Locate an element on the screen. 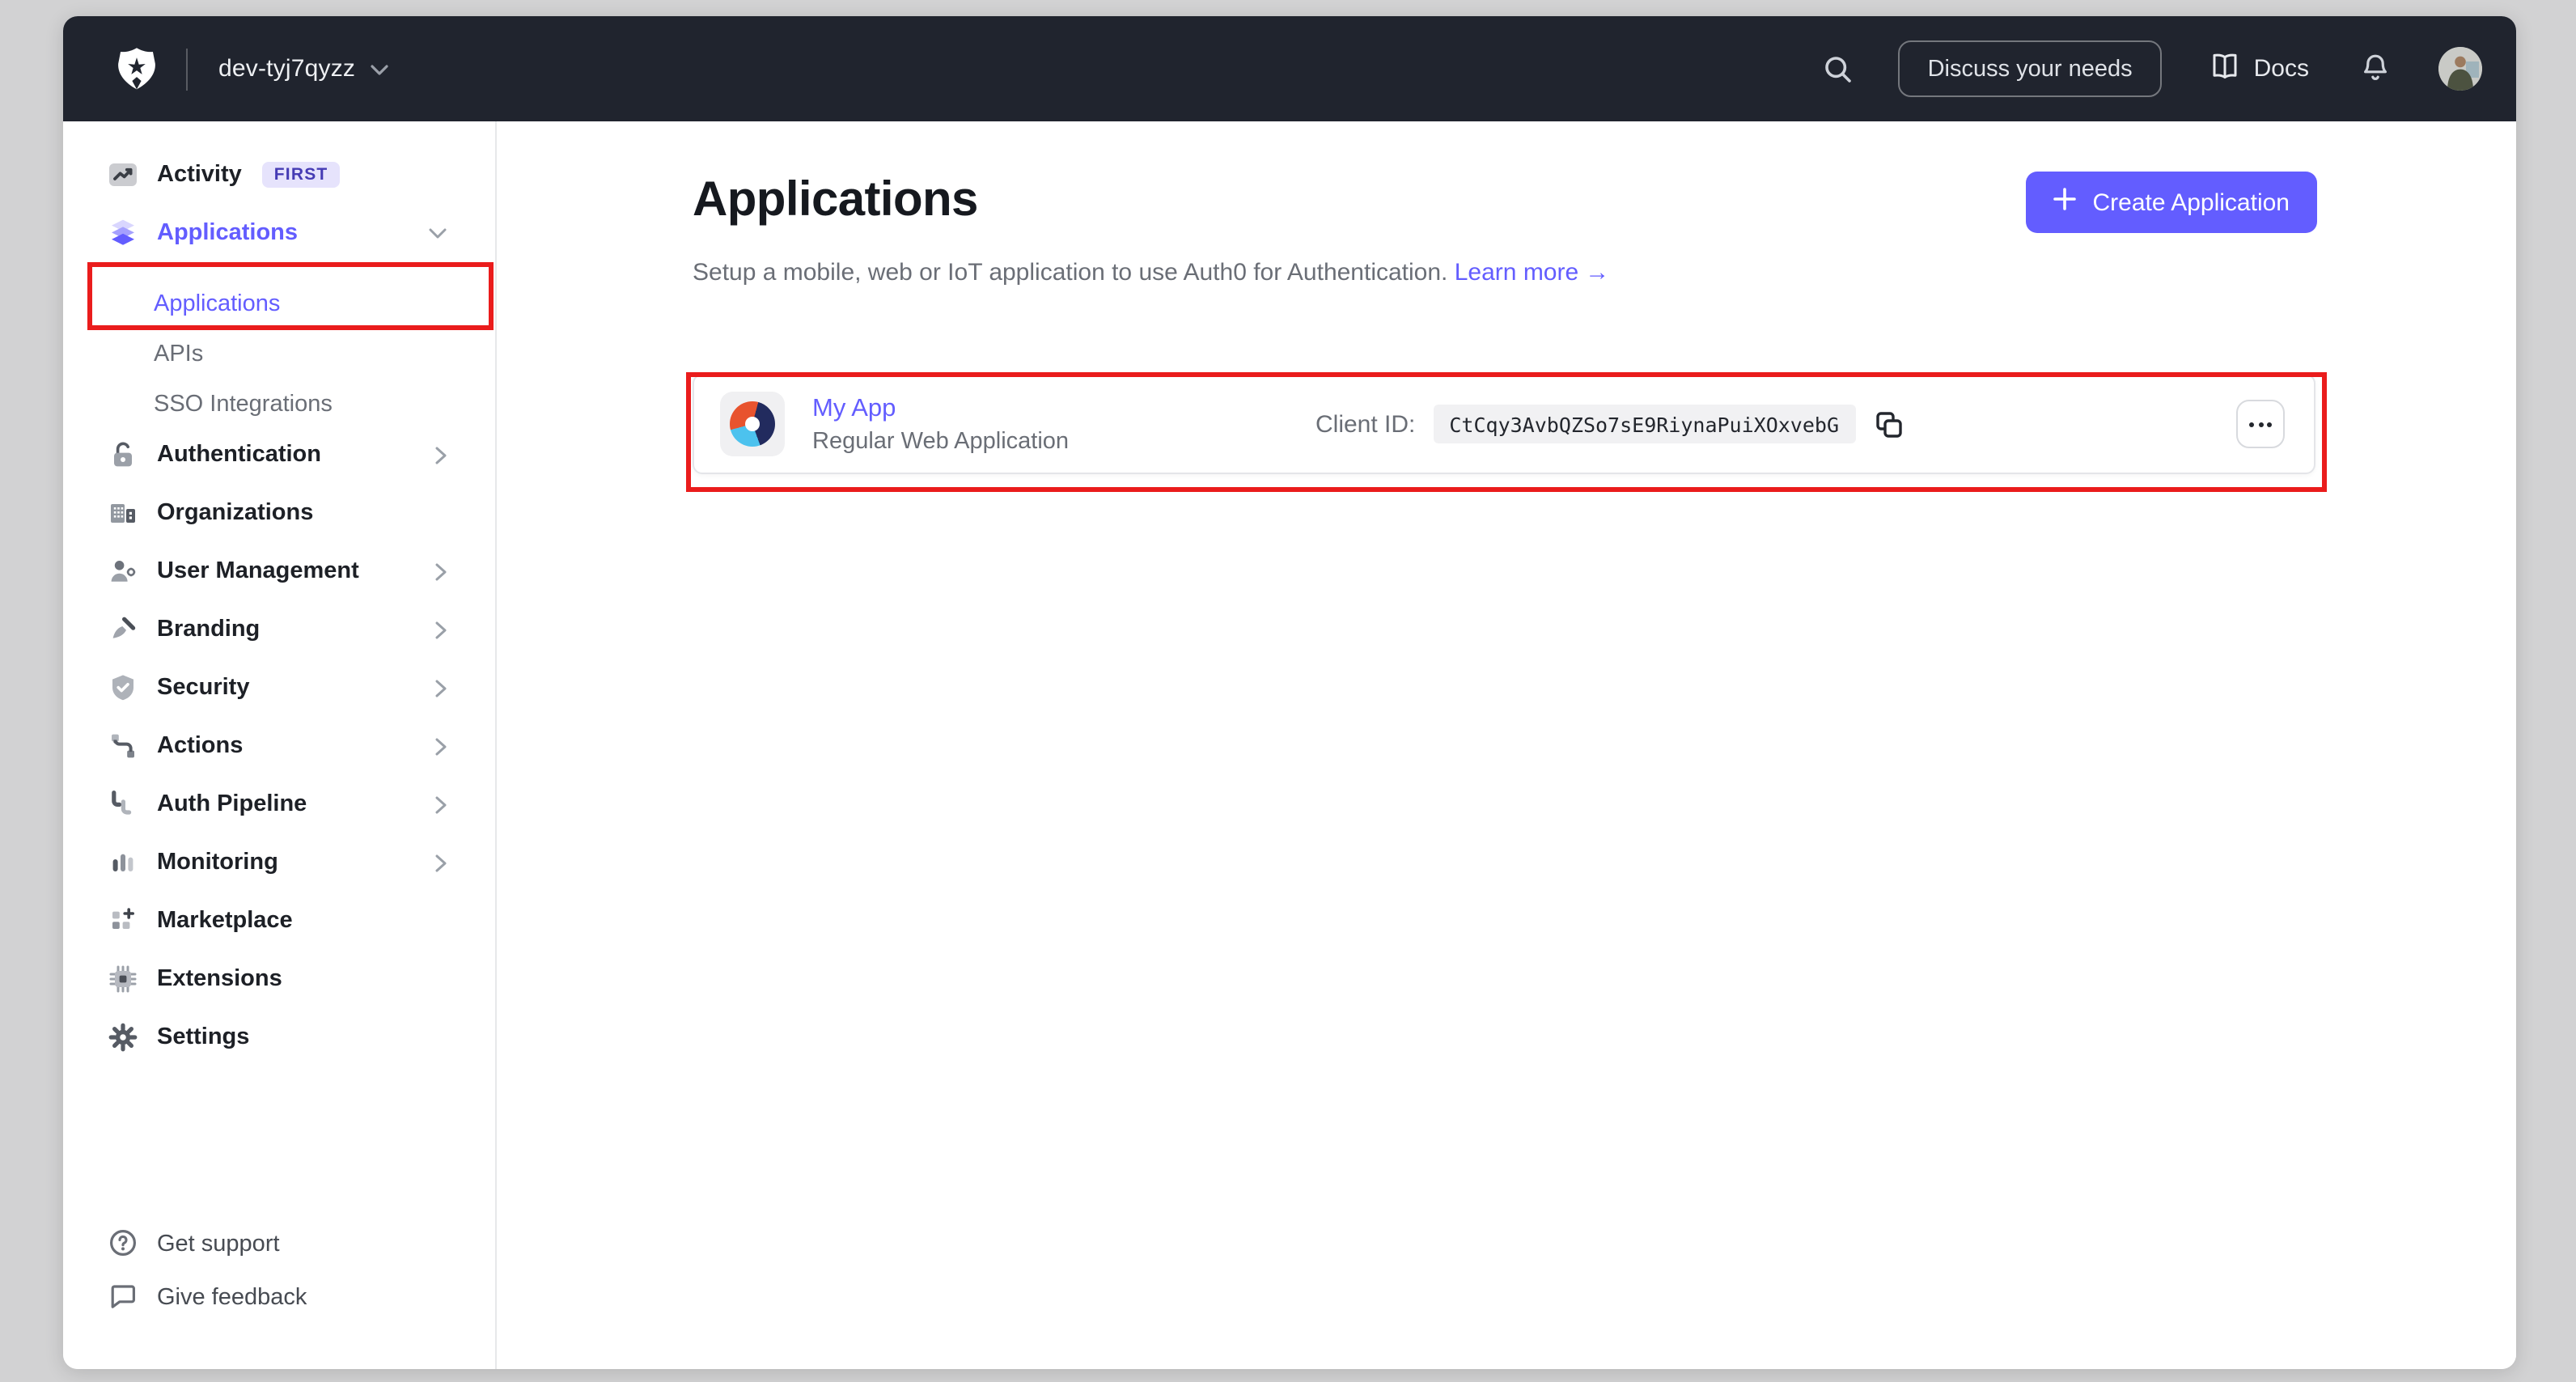 This screenshot has width=2576, height=1382. docs-label: Docs is located at coordinates (2281, 69).